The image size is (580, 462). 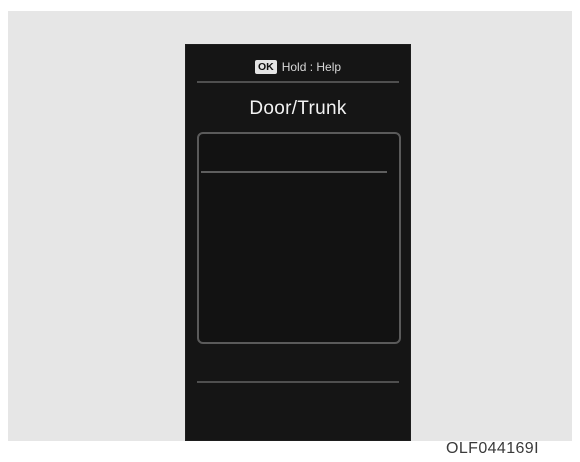 What do you see at coordinates (294, 172) in the screenshot?
I see `panel-divider` at bounding box center [294, 172].